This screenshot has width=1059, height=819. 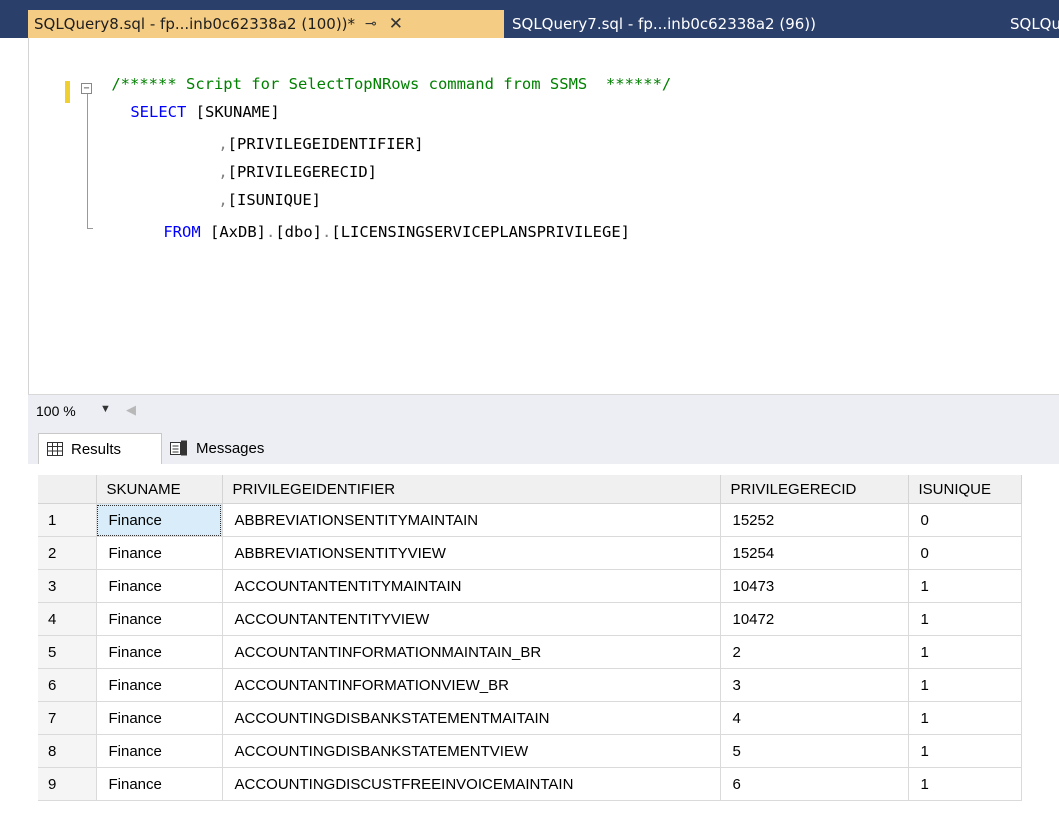 What do you see at coordinates (159, 489) in the screenshot?
I see `column-header: SKUNAME` at bounding box center [159, 489].